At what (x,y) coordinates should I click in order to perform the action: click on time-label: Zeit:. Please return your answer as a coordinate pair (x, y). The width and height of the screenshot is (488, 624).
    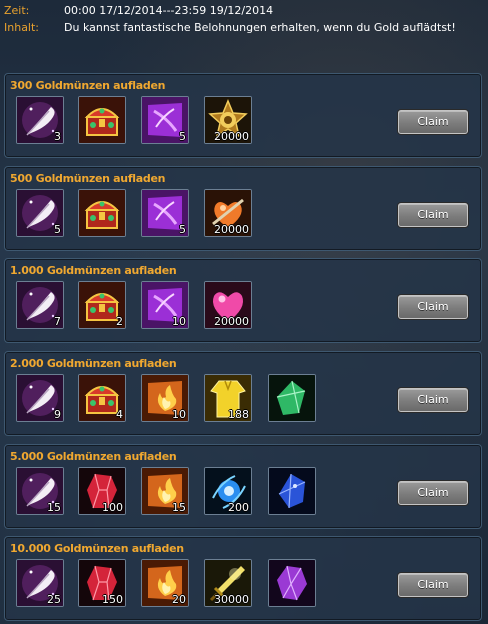
    Looking at the image, I should click on (17, 10).